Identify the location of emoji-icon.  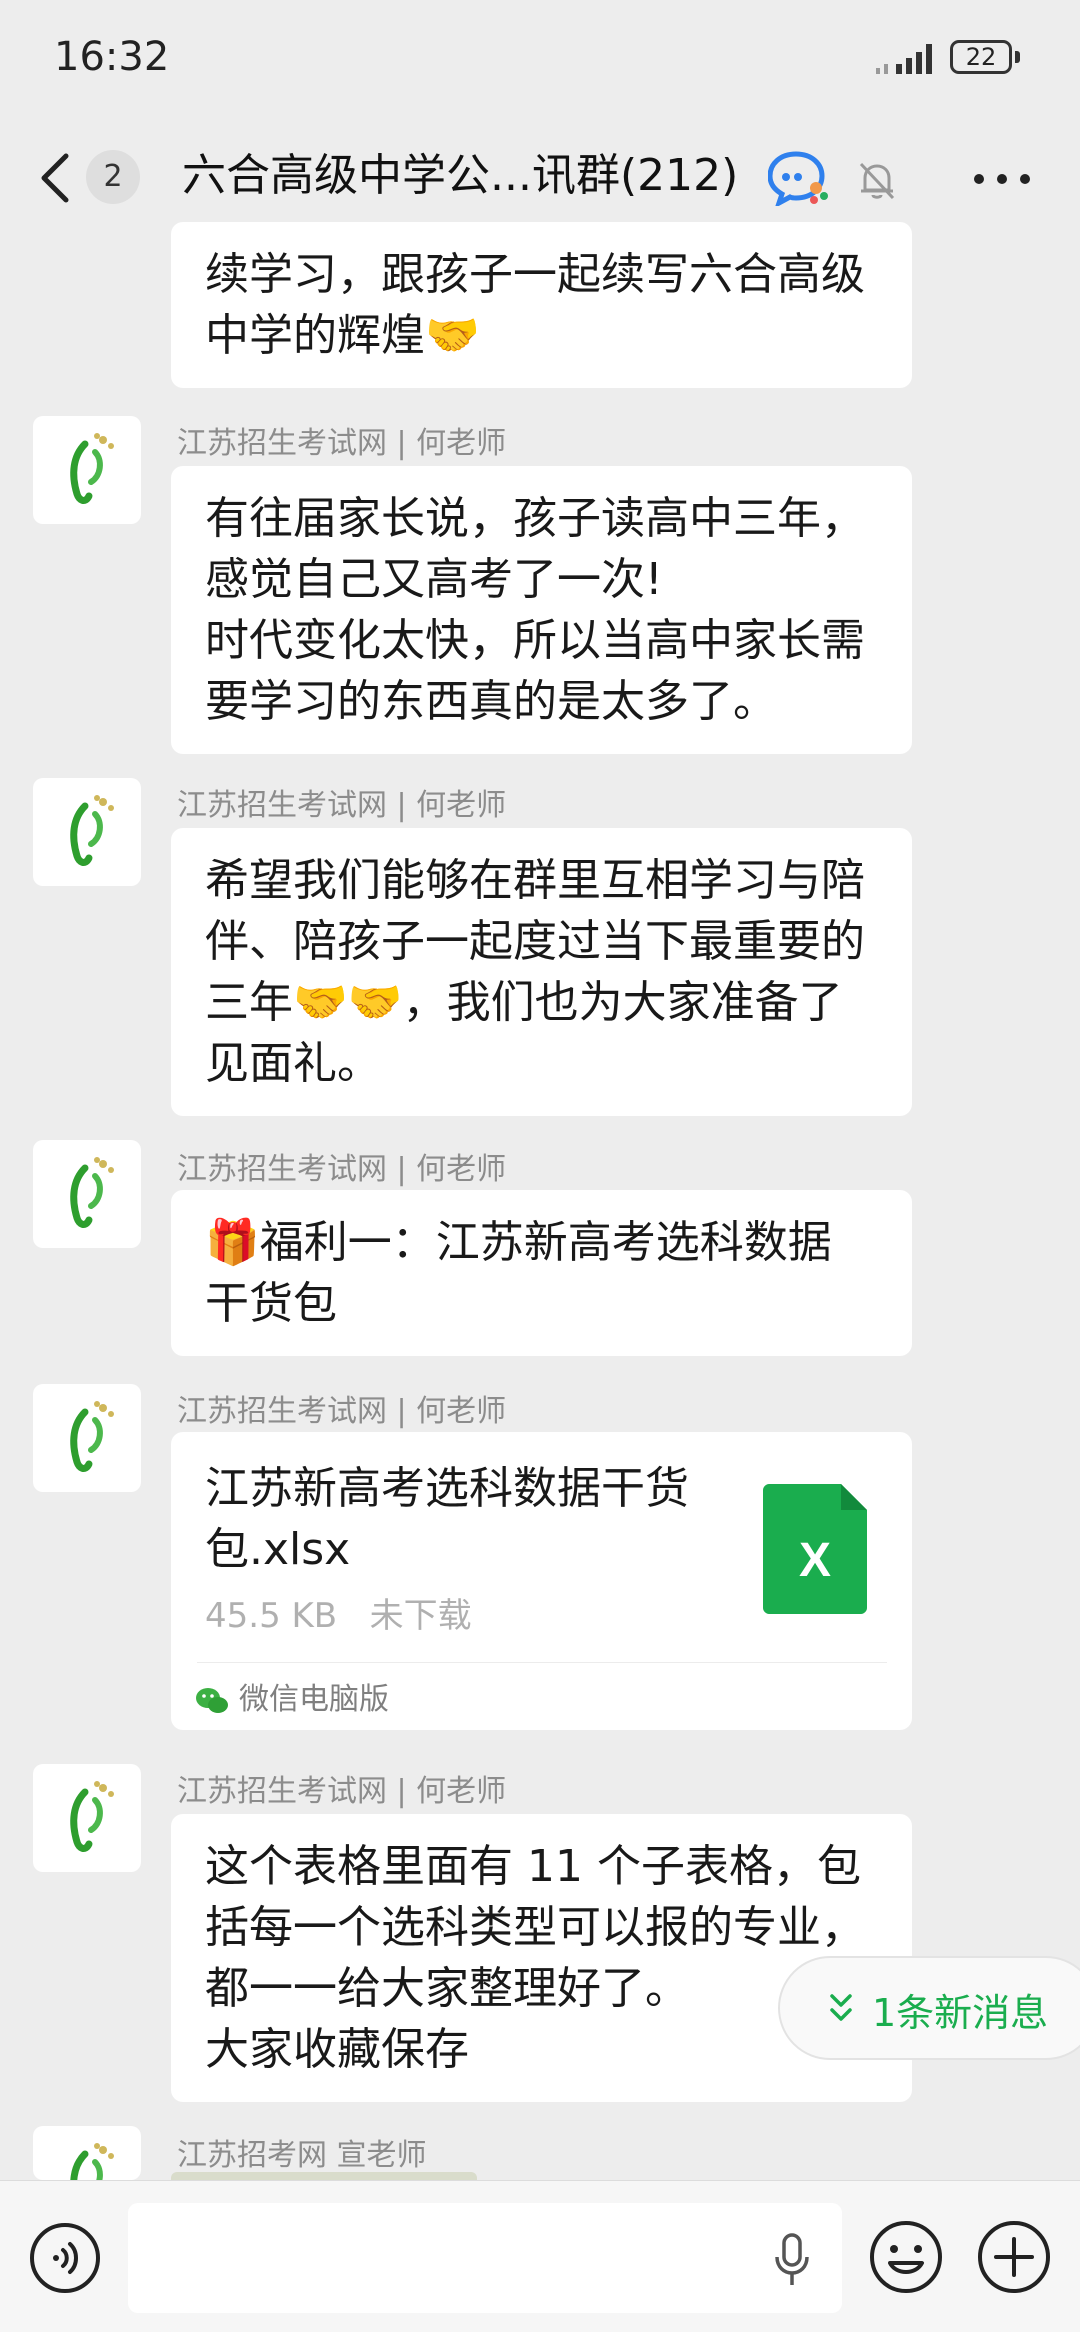
(906, 2257).